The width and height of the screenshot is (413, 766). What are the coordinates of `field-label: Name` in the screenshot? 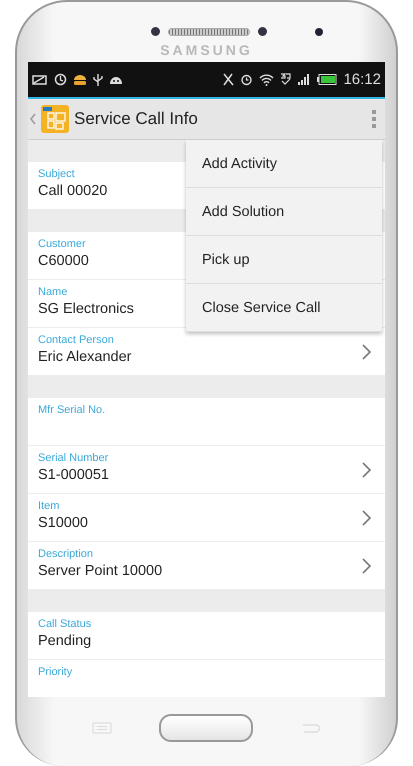 It's located at (53, 292).